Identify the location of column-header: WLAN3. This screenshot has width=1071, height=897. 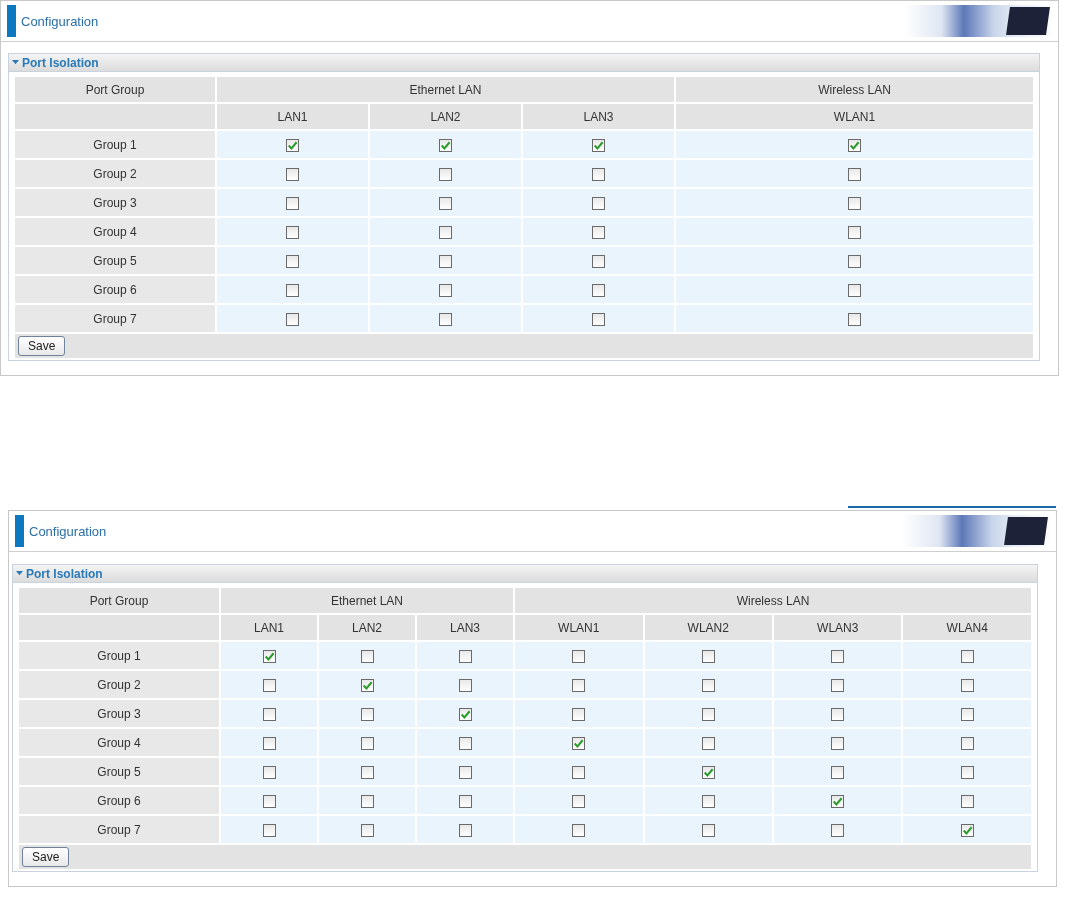
(838, 627).